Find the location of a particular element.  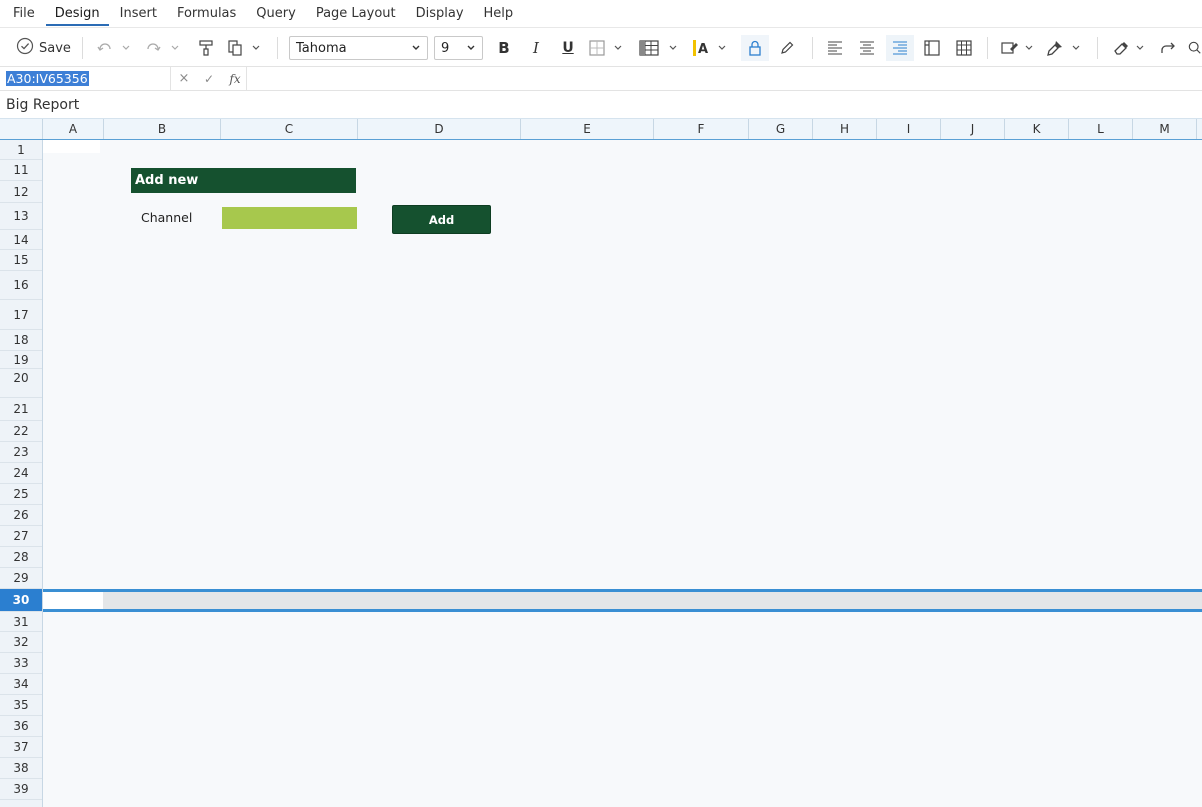

table-grid-icon is located at coordinates (649, 48).